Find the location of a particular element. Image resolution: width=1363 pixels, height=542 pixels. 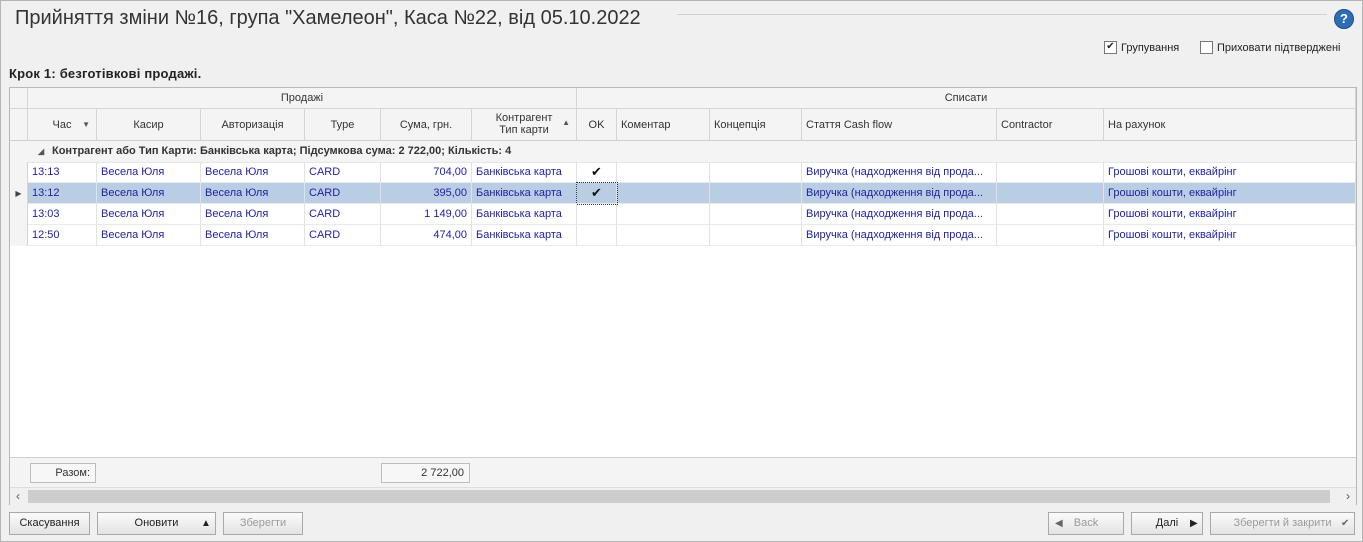

col-cashier: Касир is located at coordinates (149, 125).